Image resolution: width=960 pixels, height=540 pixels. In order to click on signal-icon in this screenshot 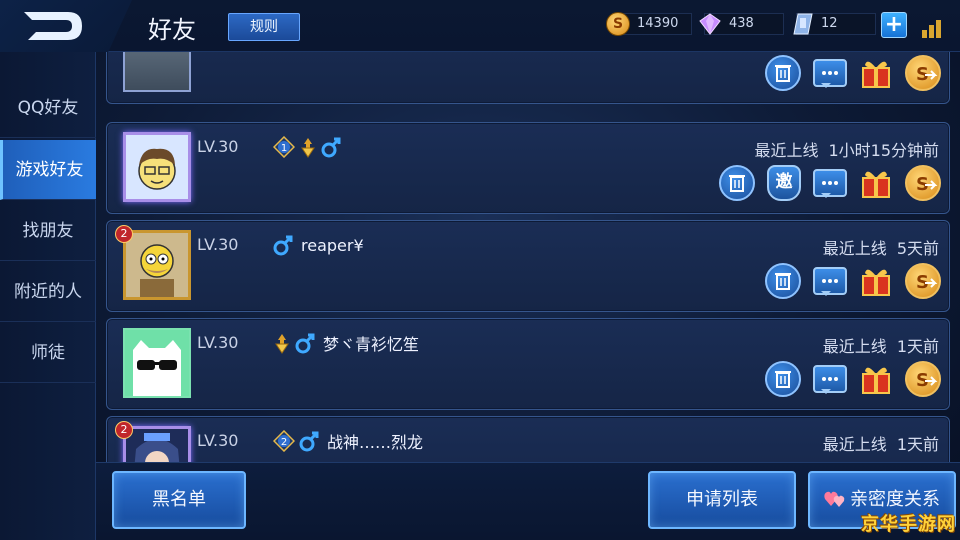, I will do `click(933, 27)`.